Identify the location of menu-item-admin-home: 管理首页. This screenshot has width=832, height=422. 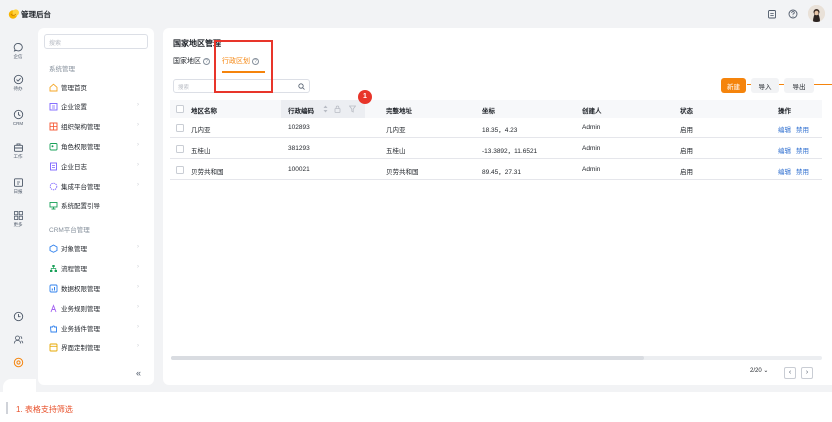
(99, 87).